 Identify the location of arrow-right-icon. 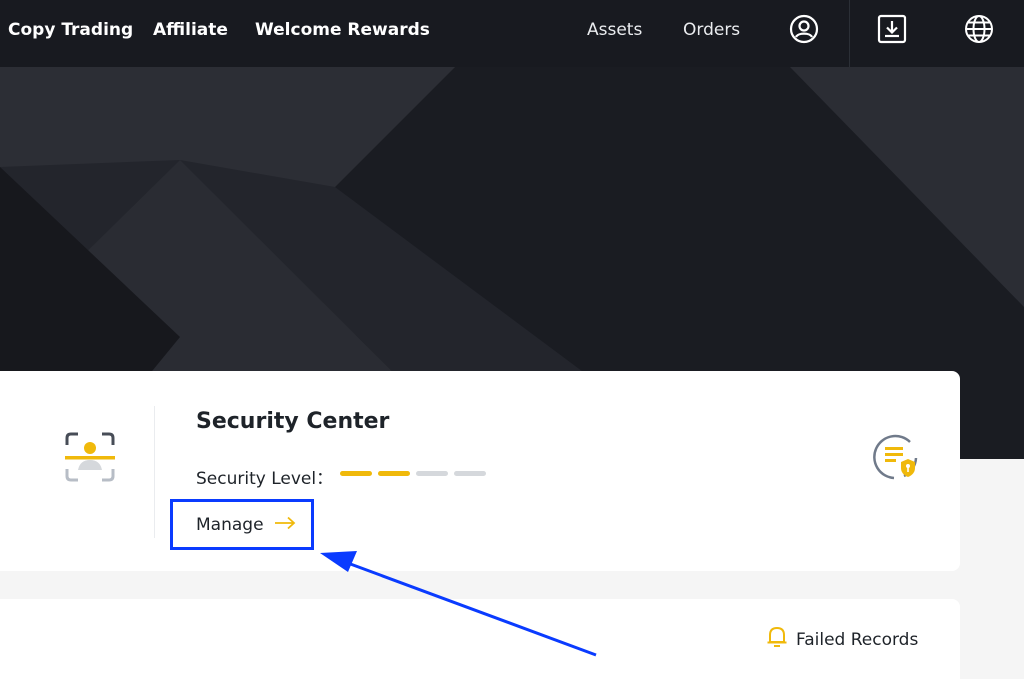
(285, 525).